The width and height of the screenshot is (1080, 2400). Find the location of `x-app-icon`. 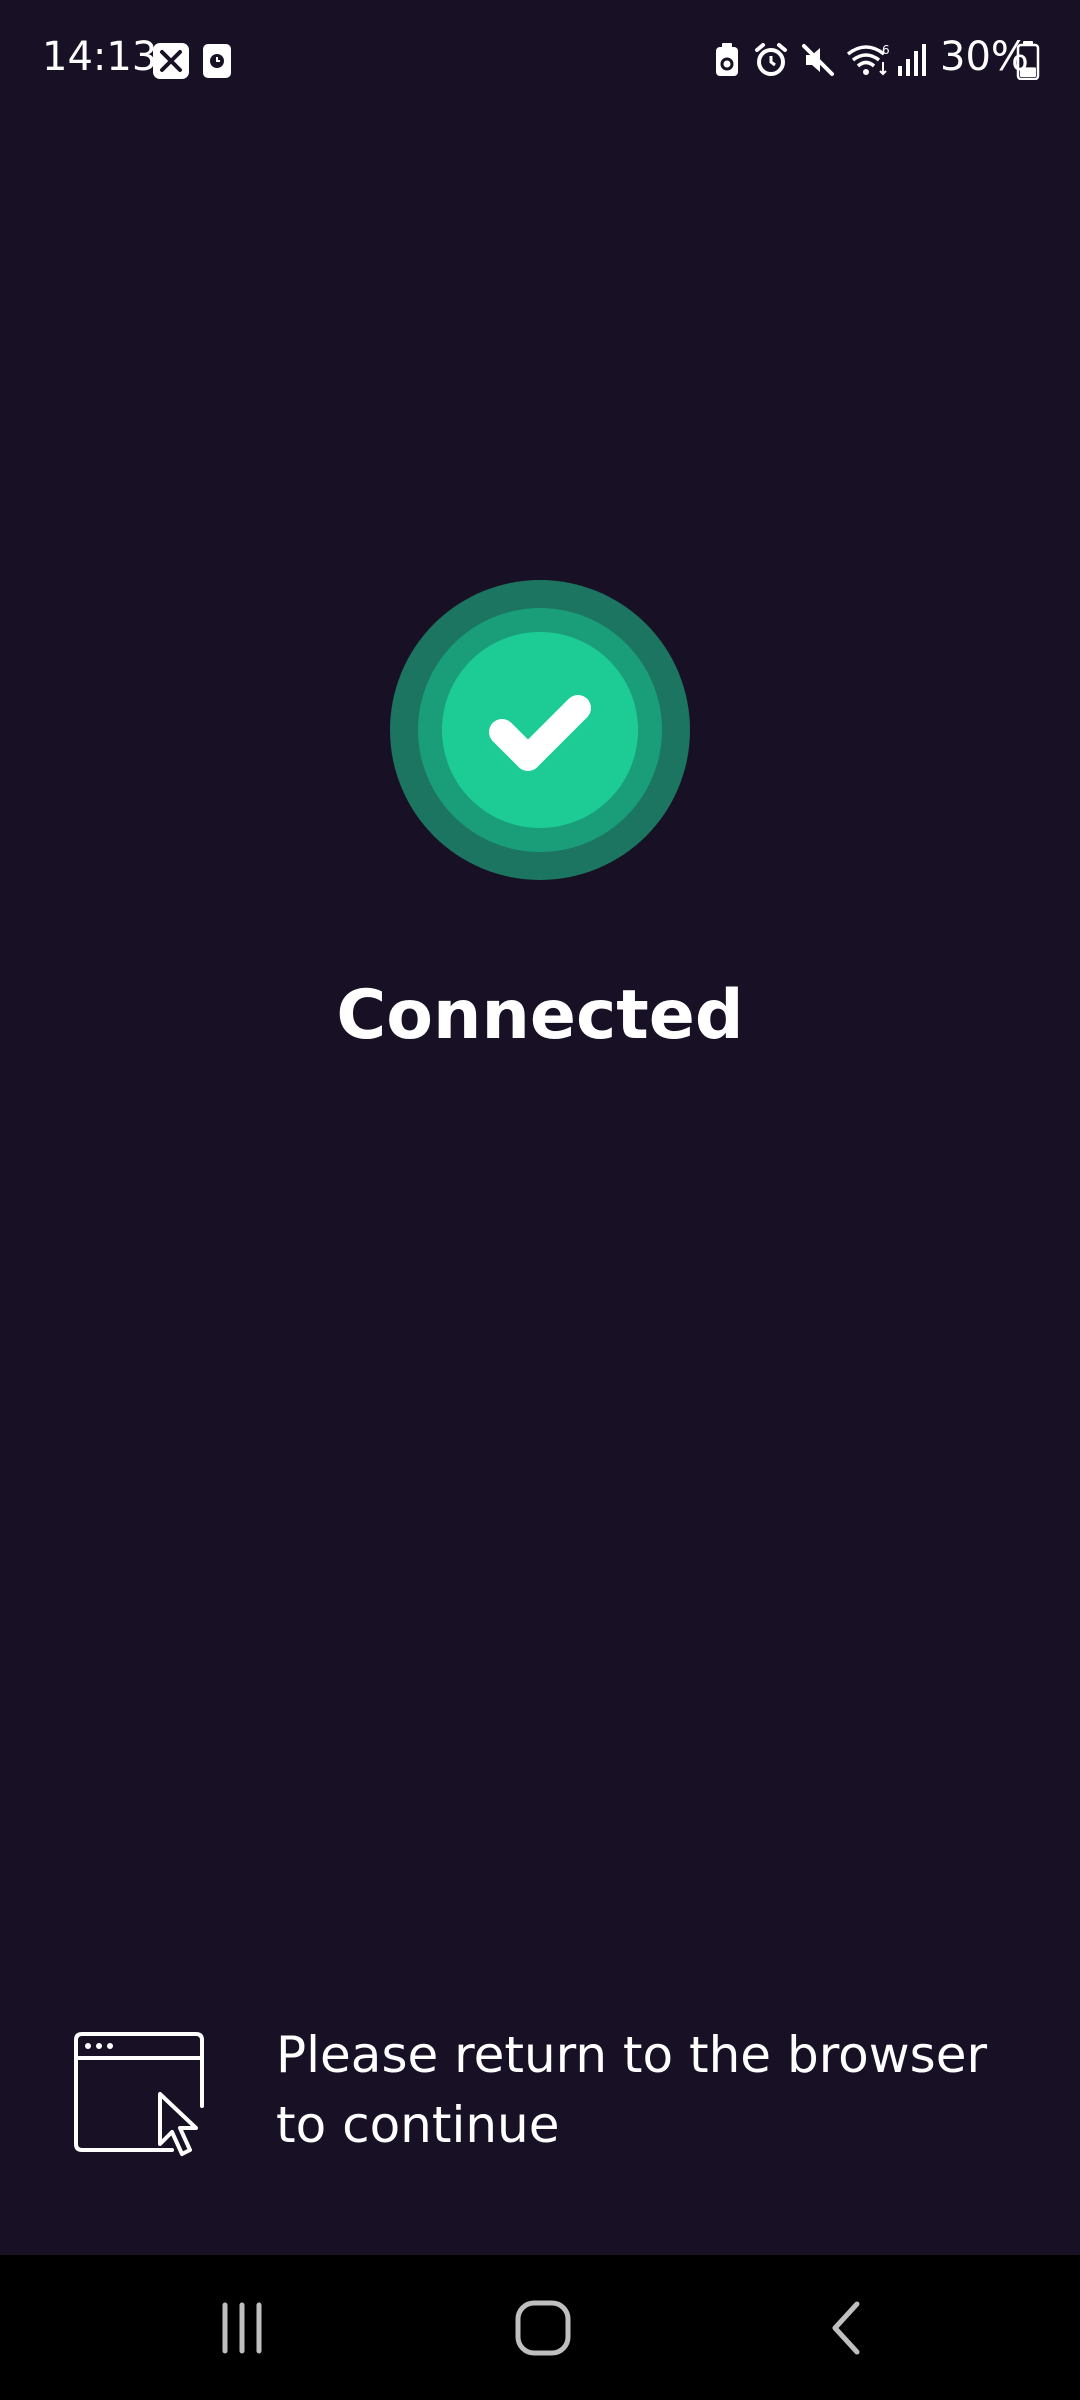

x-app-icon is located at coordinates (171, 61).